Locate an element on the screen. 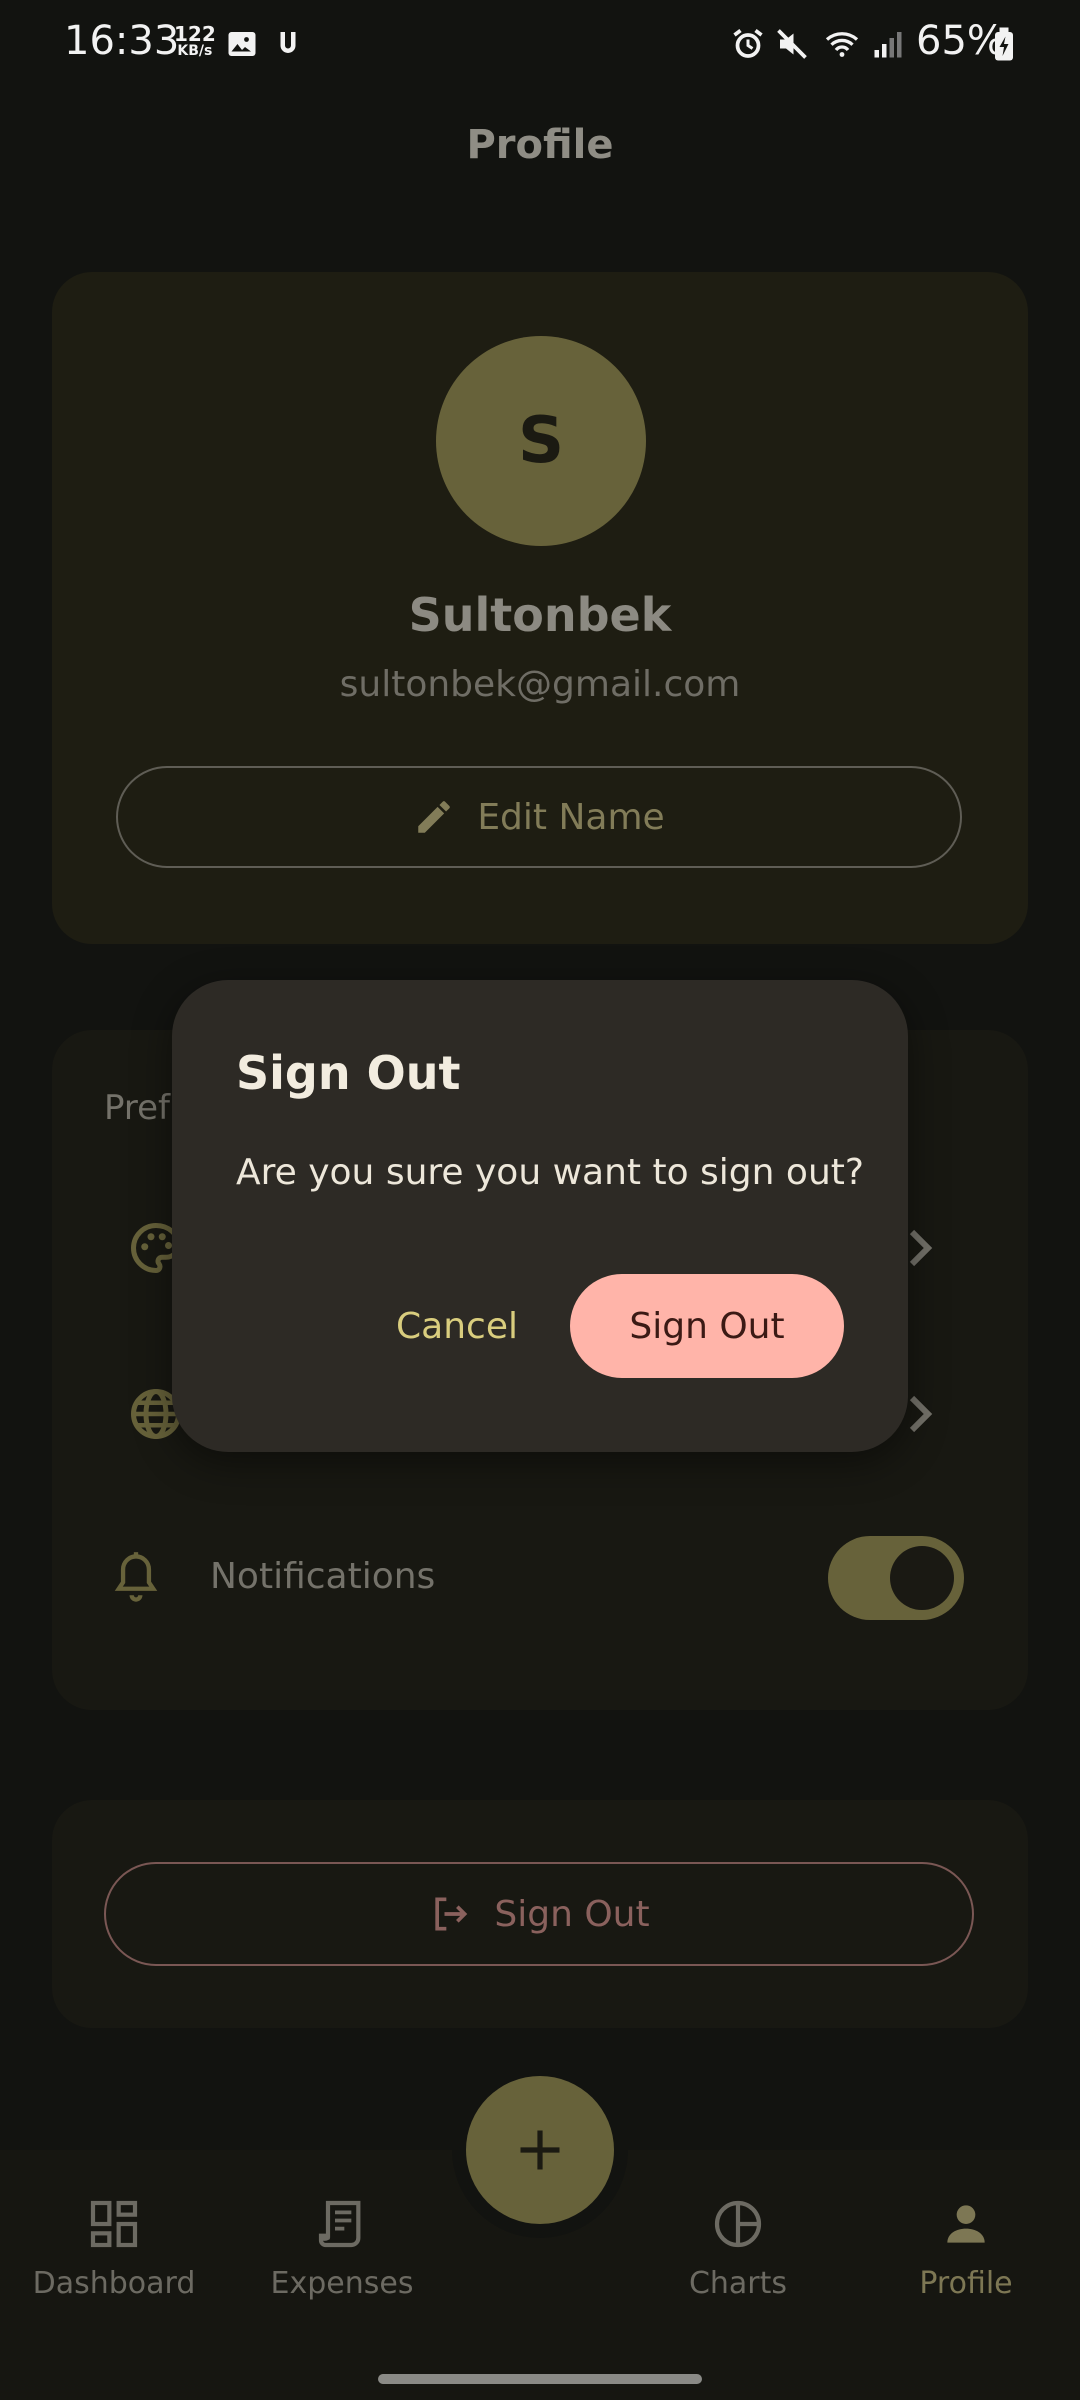 The image size is (1080, 2400). dialog-message: Are you sure you want to sign out? is located at coordinates (550, 1172).